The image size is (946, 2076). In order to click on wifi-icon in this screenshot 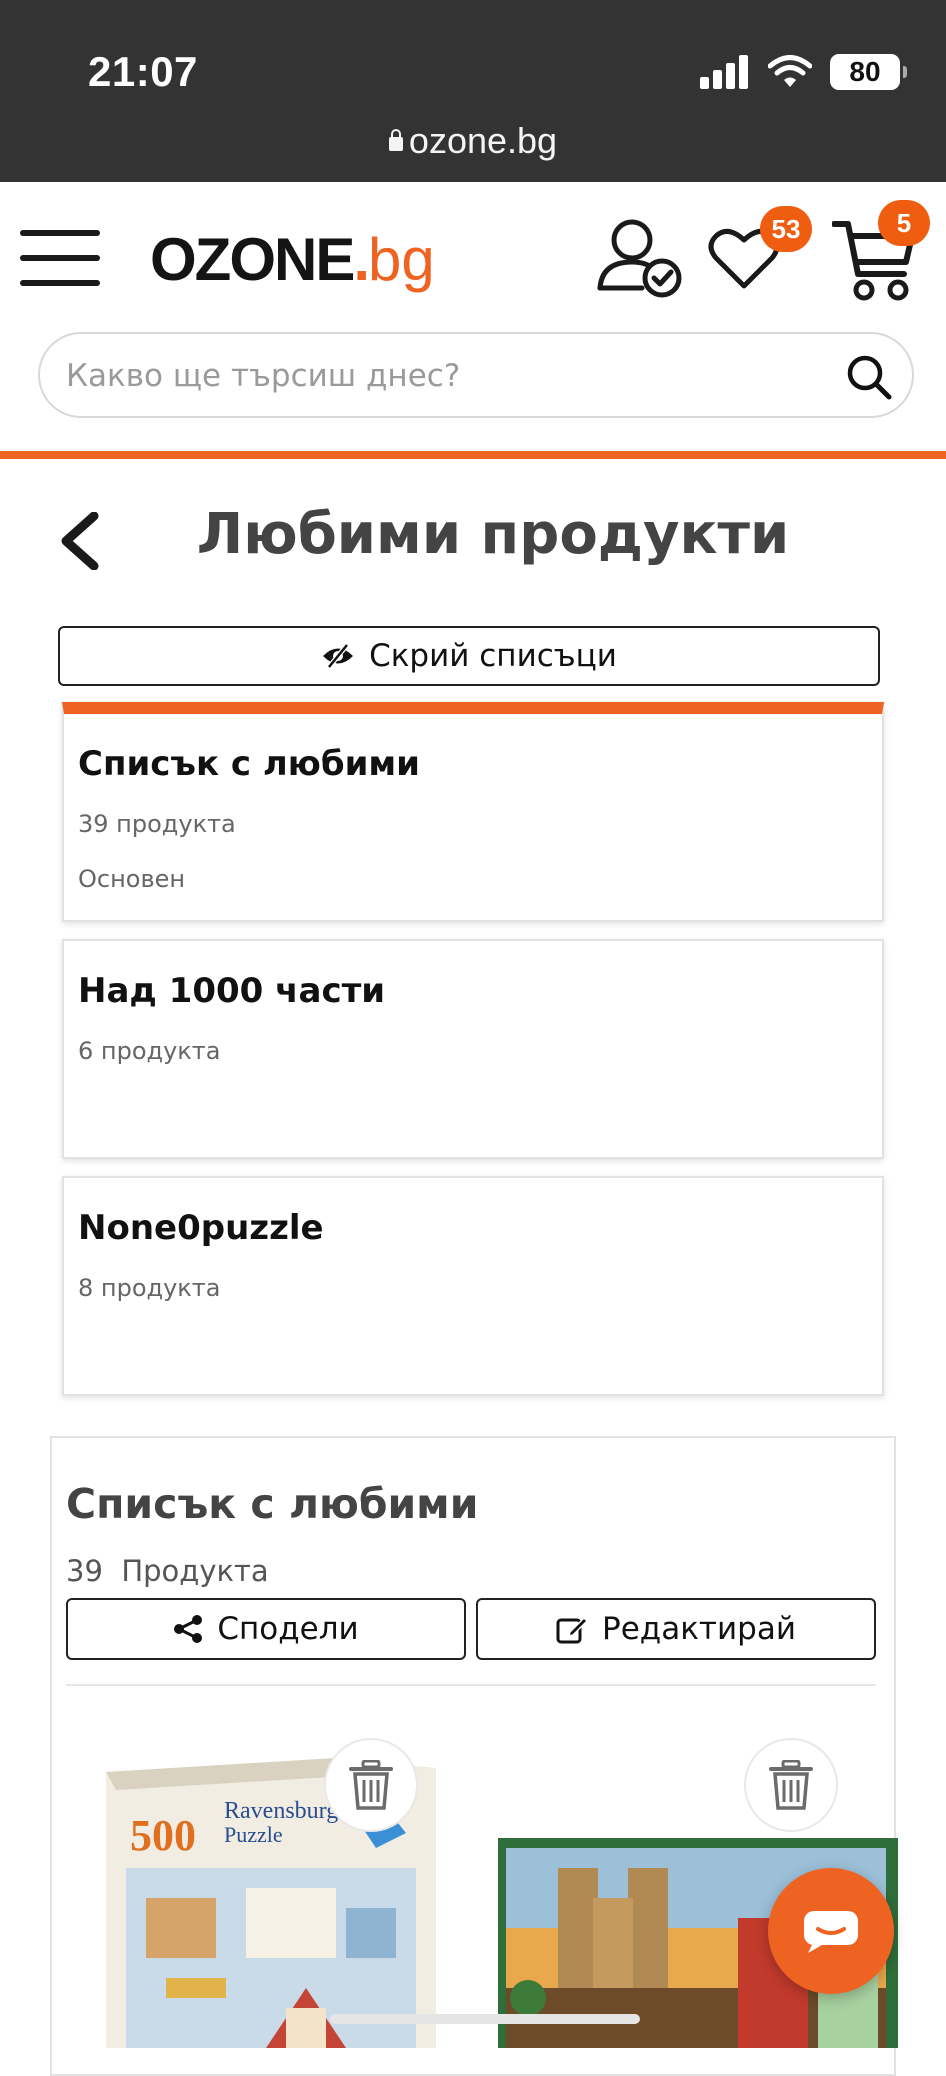, I will do `click(790, 71)`.